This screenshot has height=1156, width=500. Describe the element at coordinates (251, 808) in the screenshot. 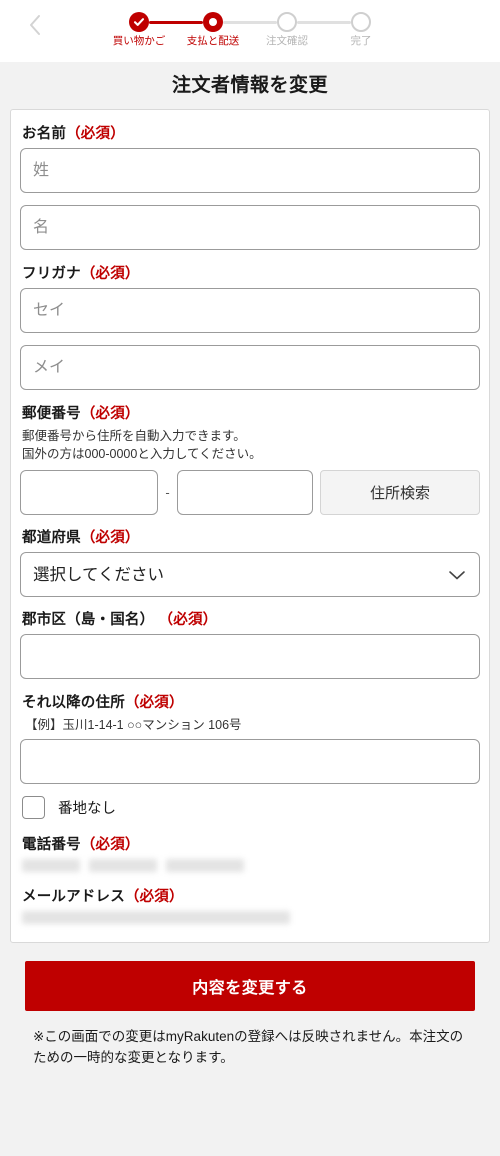

I see `no-banchi-row: 番地なし` at that location.